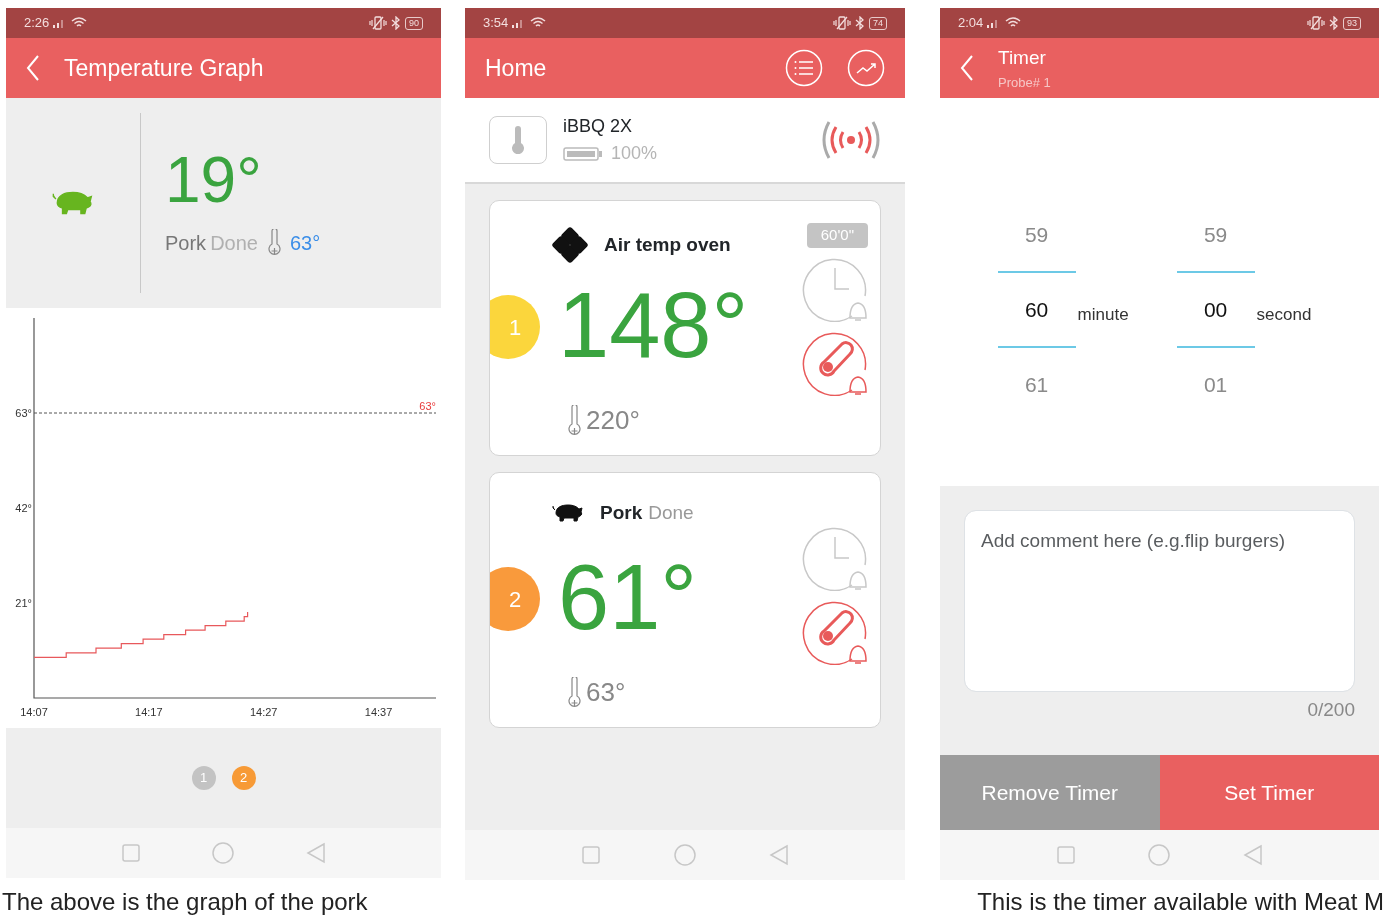  Describe the element at coordinates (263, 712) in the screenshot. I see `x-tick-label: 14:27` at that location.